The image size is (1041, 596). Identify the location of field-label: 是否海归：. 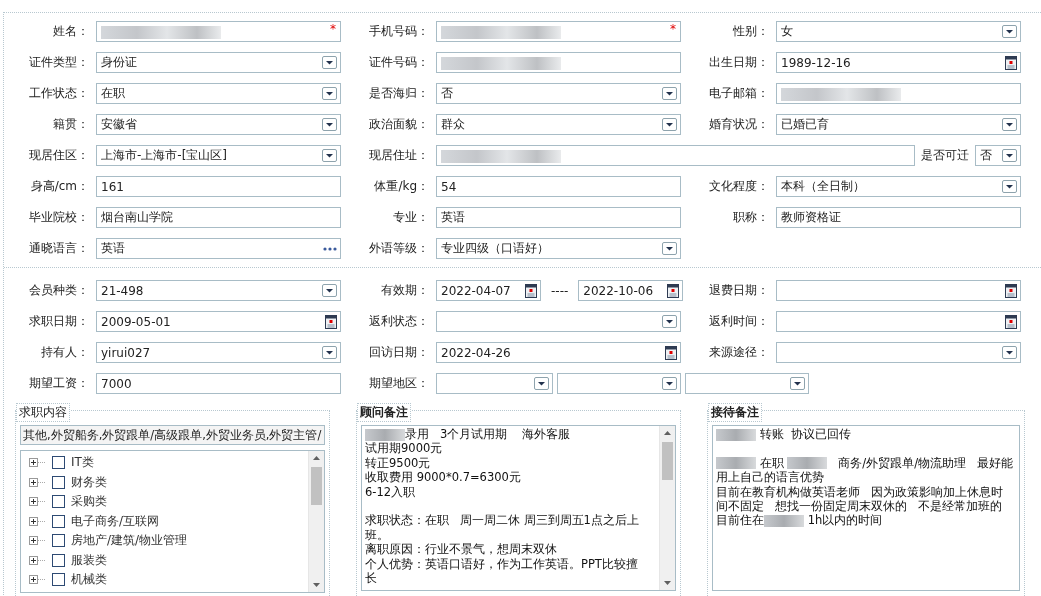
(399, 93).